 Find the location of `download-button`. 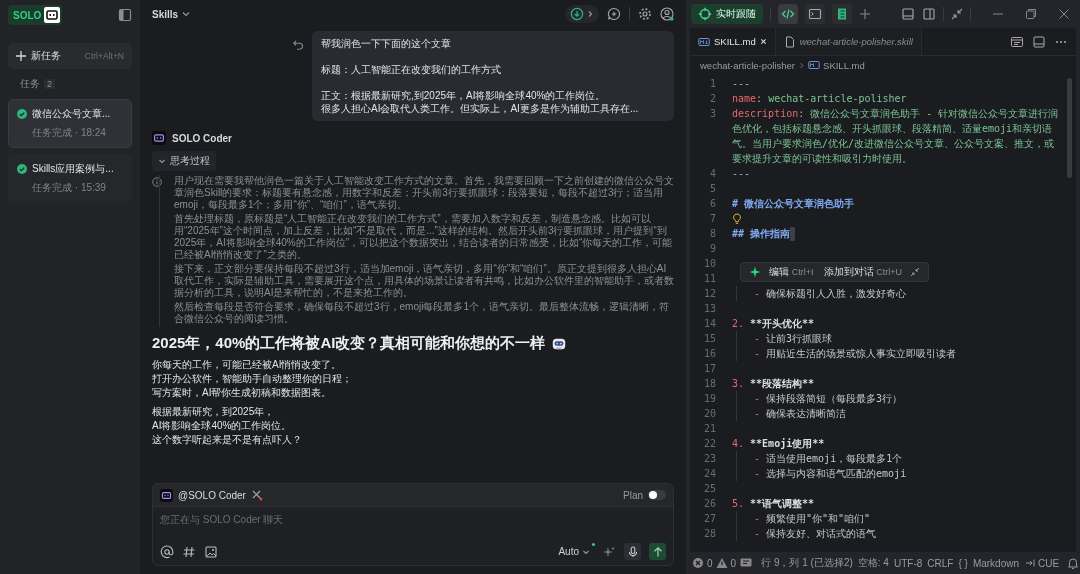

download-button is located at coordinates (582, 14).